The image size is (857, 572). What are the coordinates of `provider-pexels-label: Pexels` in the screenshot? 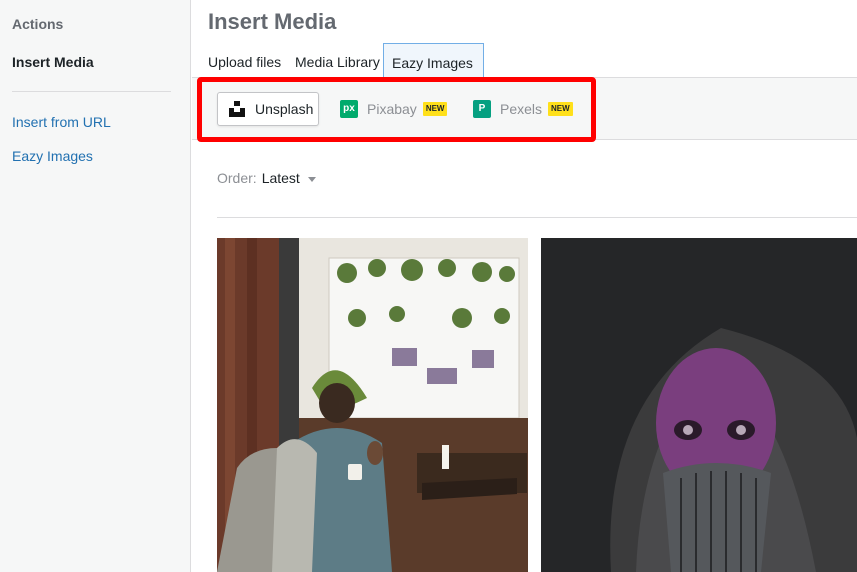 It's located at (521, 109).